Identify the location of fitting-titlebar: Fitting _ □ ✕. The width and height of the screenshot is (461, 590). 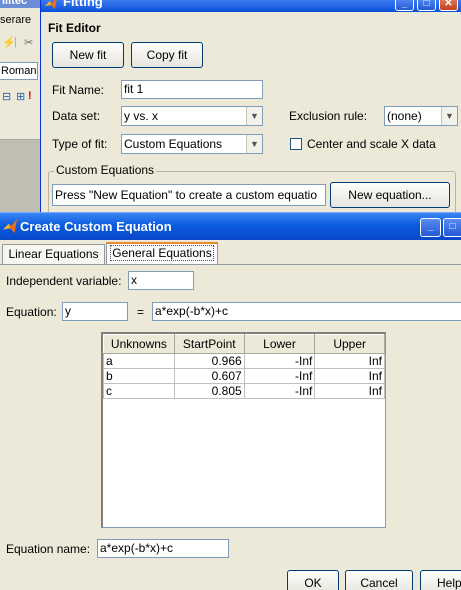
(251, 6).